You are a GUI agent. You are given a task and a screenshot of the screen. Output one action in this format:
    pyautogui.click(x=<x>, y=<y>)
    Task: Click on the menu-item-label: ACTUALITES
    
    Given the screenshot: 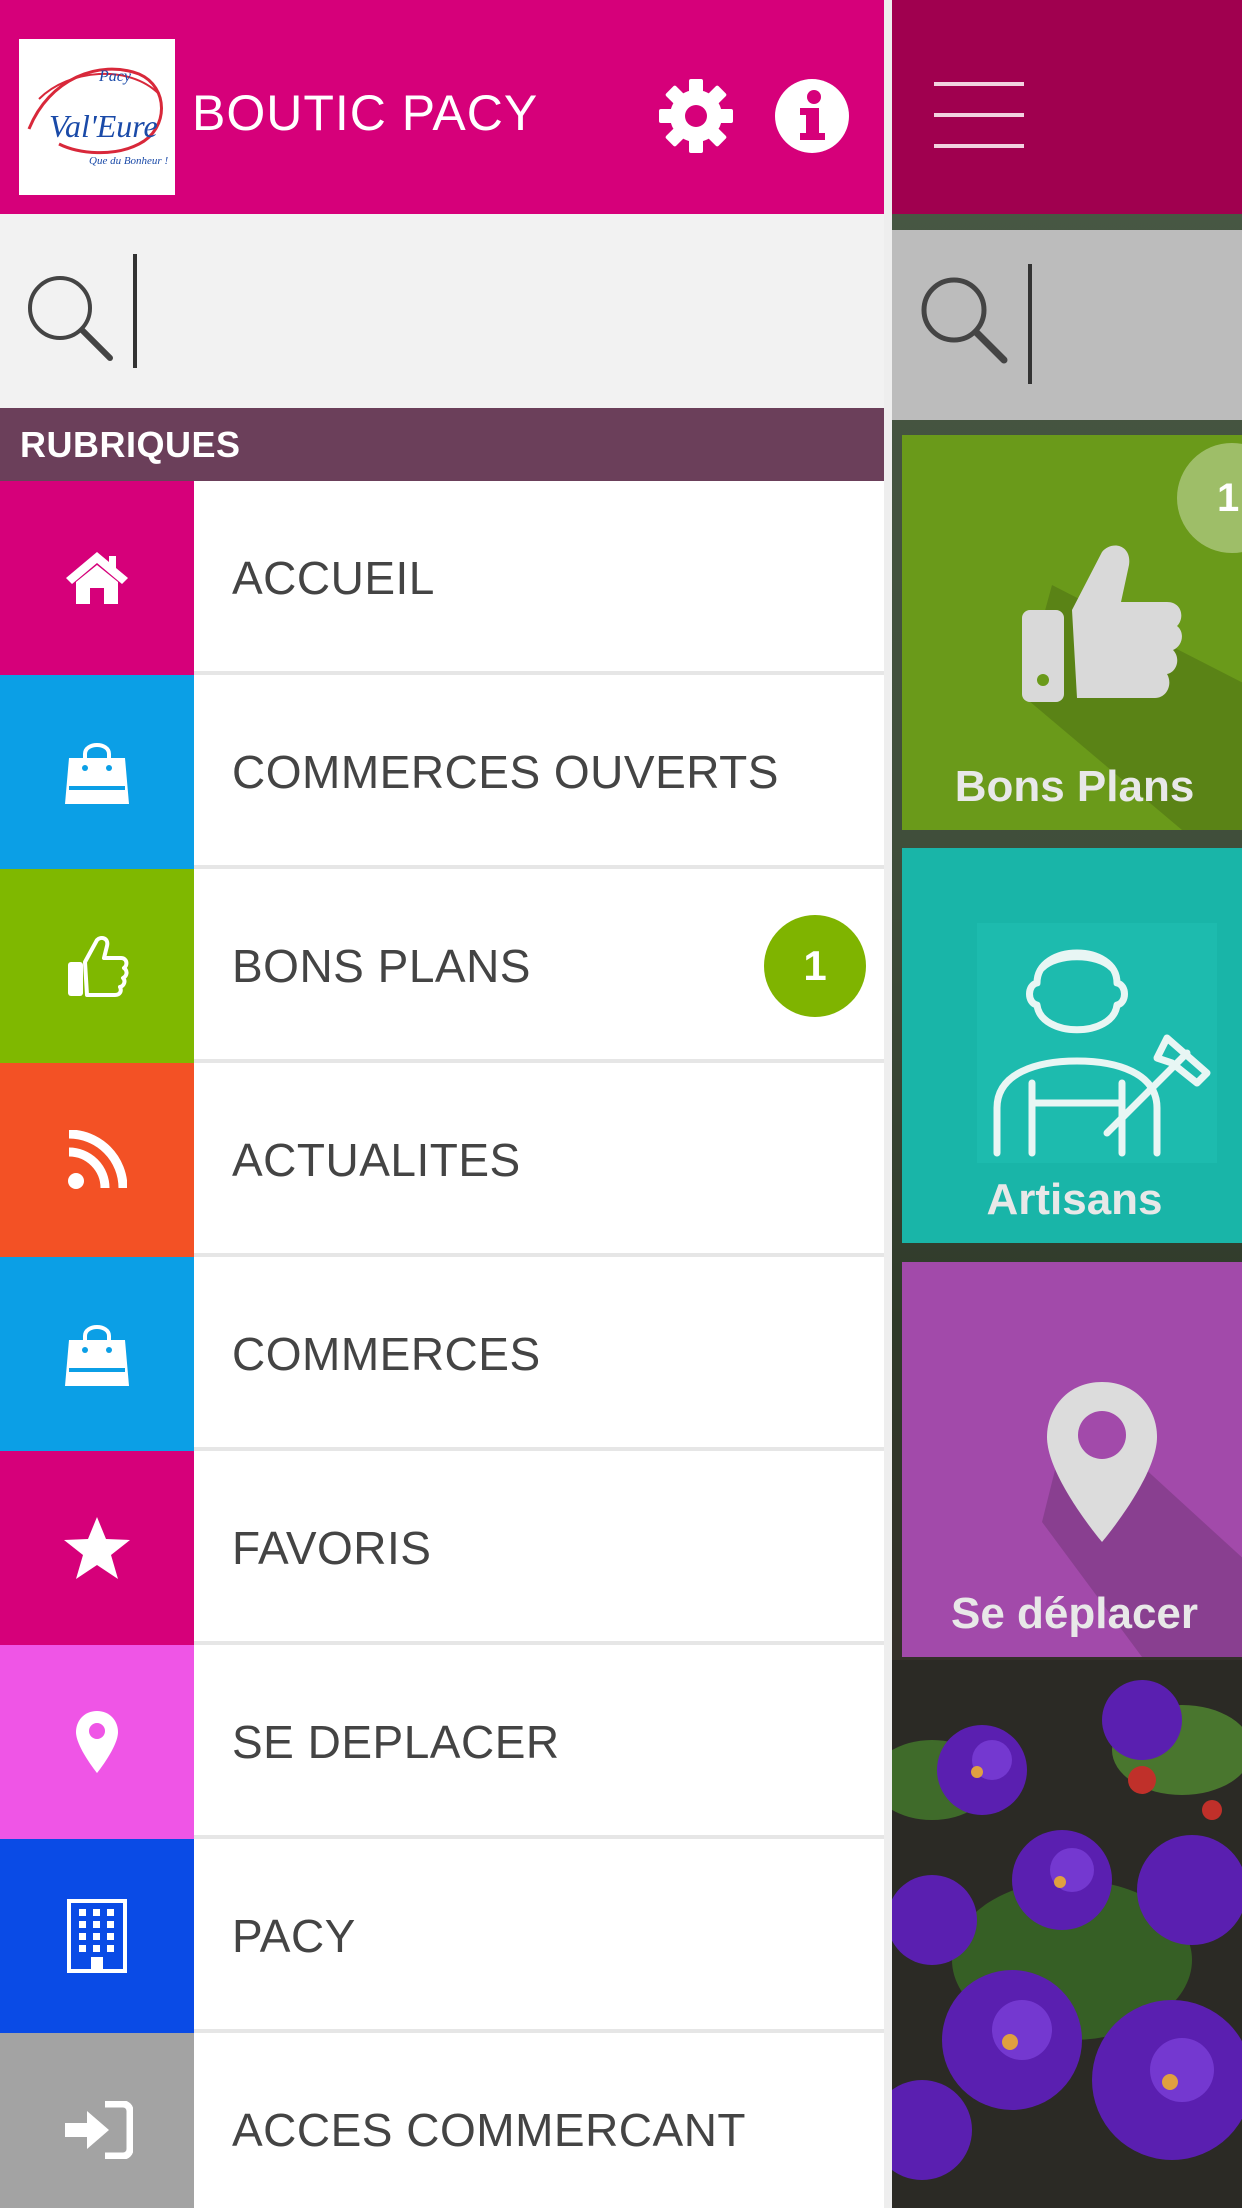 What is the action you would take?
    pyautogui.click(x=376, y=1160)
    